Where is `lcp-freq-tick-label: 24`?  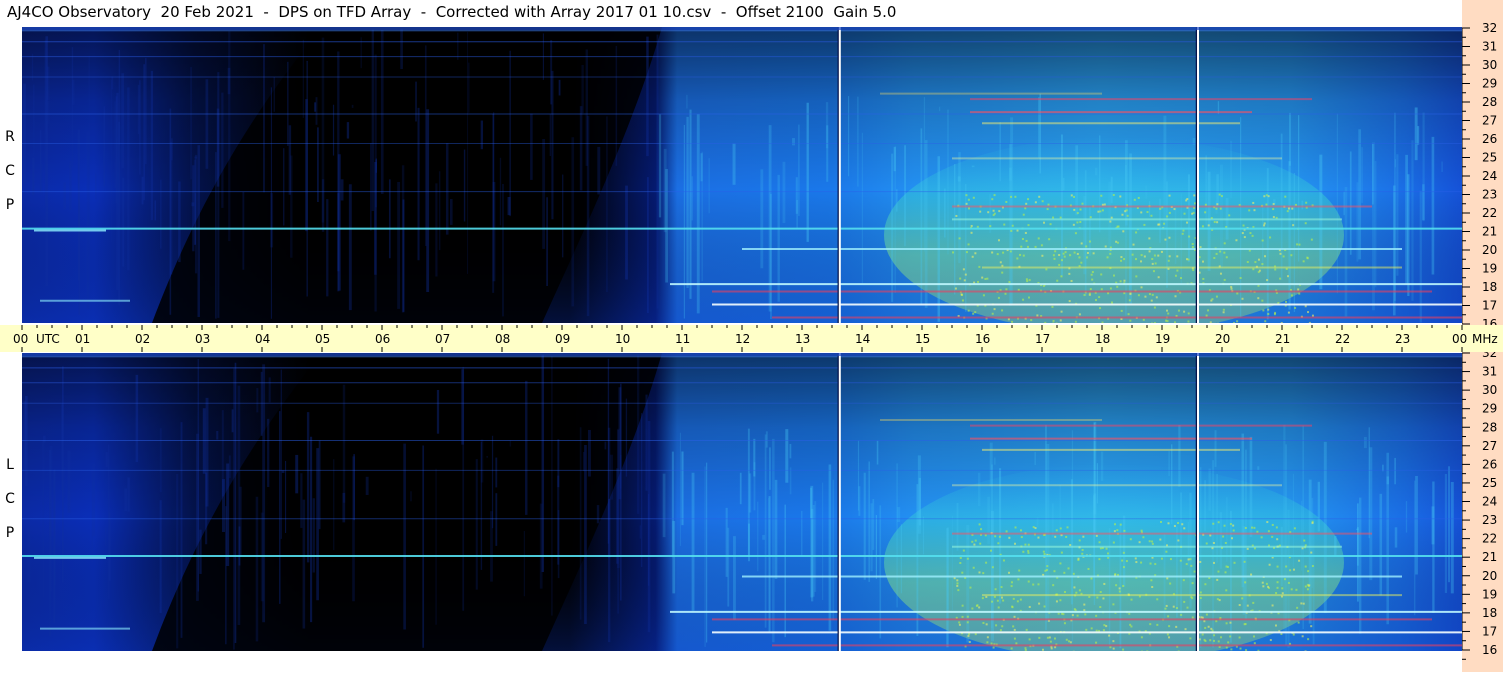
lcp-freq-tick-label: 24 is located at coordinates (1489, 502).